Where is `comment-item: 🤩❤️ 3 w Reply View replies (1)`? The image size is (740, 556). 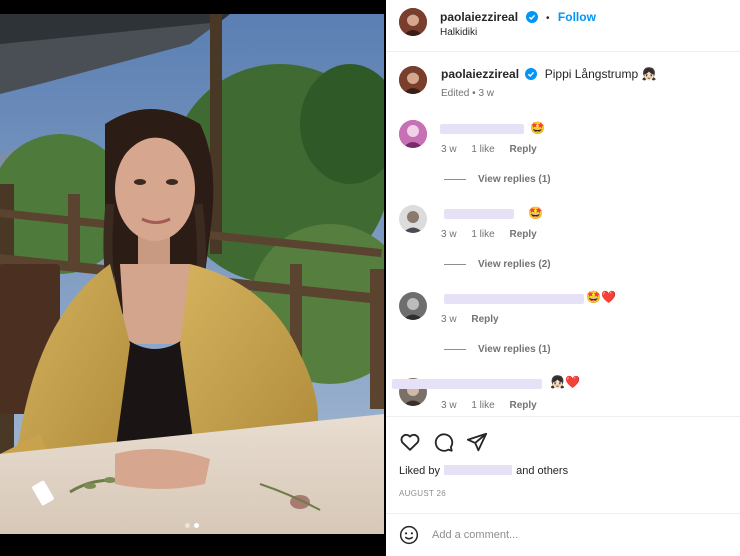 comment-item: 🤩❤️ 3 w Reply View replies (1) is located at coordinates (563, 328).